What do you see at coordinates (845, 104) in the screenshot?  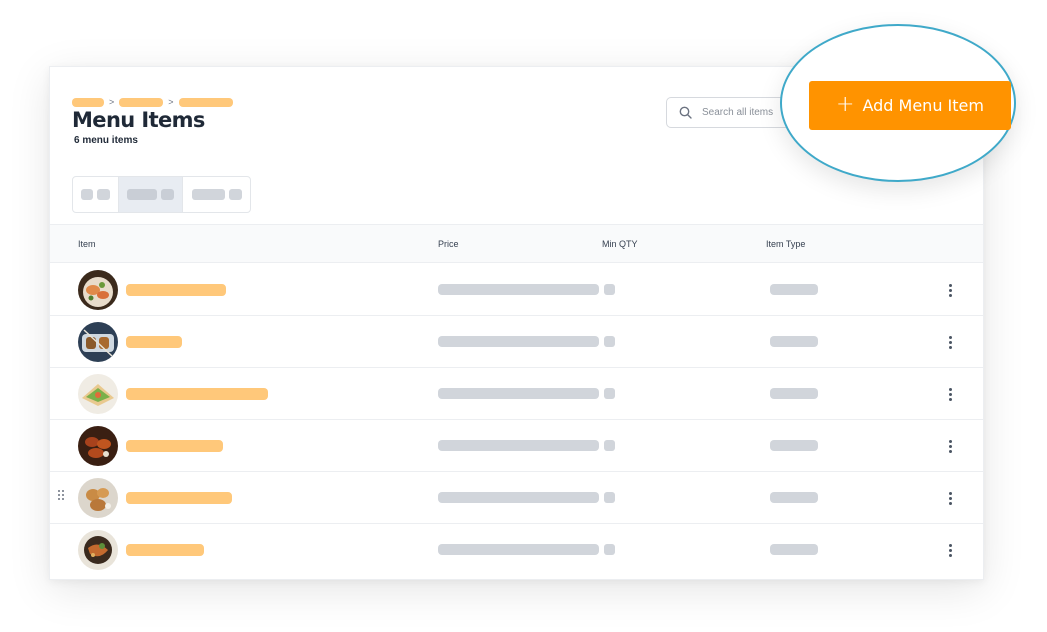 I see `plus-icon: +` at bounding box center [845, 104].